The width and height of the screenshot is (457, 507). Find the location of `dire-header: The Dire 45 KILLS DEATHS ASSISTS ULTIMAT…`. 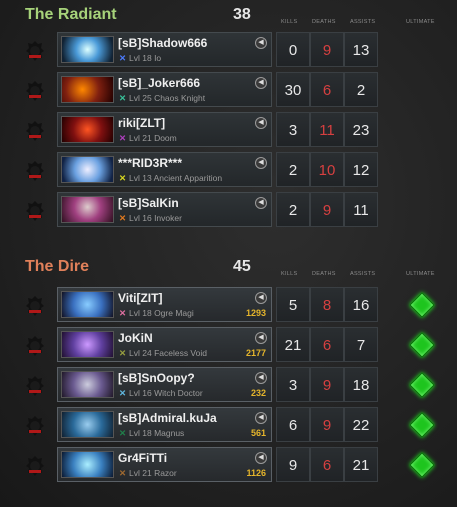

dire-header: The Dire 45 KILLS DEATHS ASSISTS ULTIMAT… is located at coordinates (228, 270).